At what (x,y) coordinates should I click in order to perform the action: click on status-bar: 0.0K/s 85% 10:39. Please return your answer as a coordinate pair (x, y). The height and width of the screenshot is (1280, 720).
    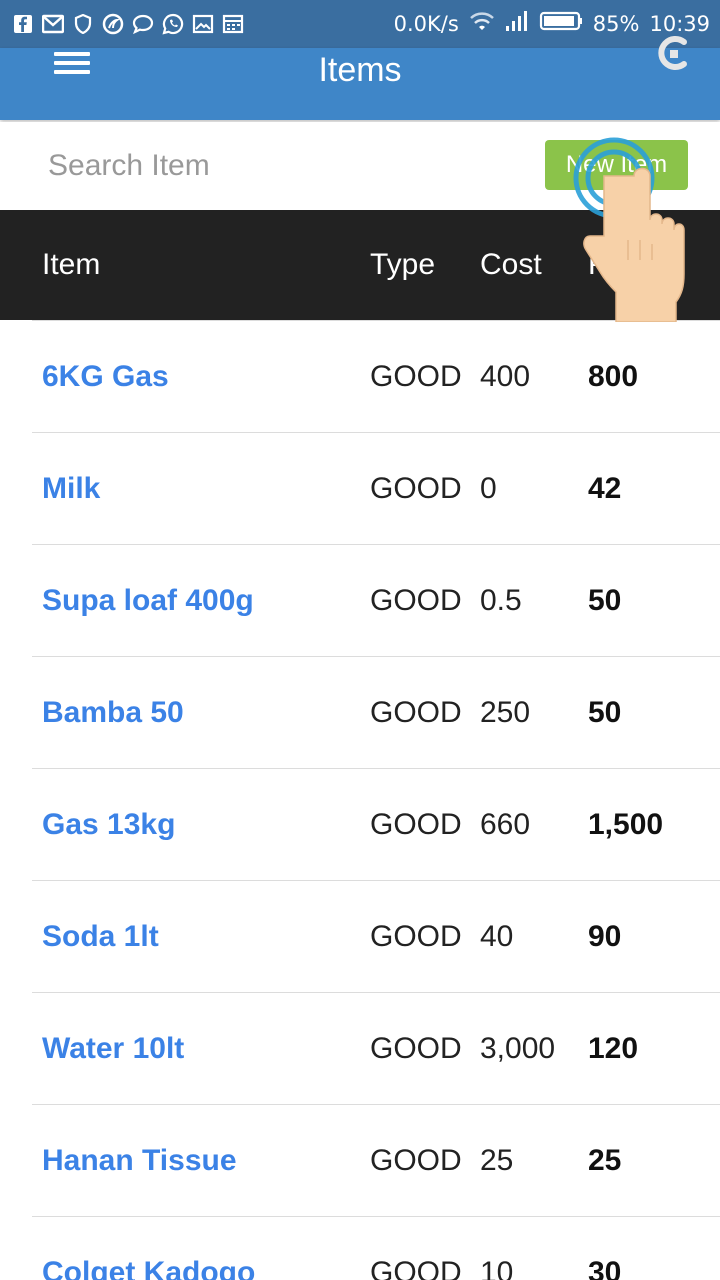
    Looking at the image, I should click on (360, 24).